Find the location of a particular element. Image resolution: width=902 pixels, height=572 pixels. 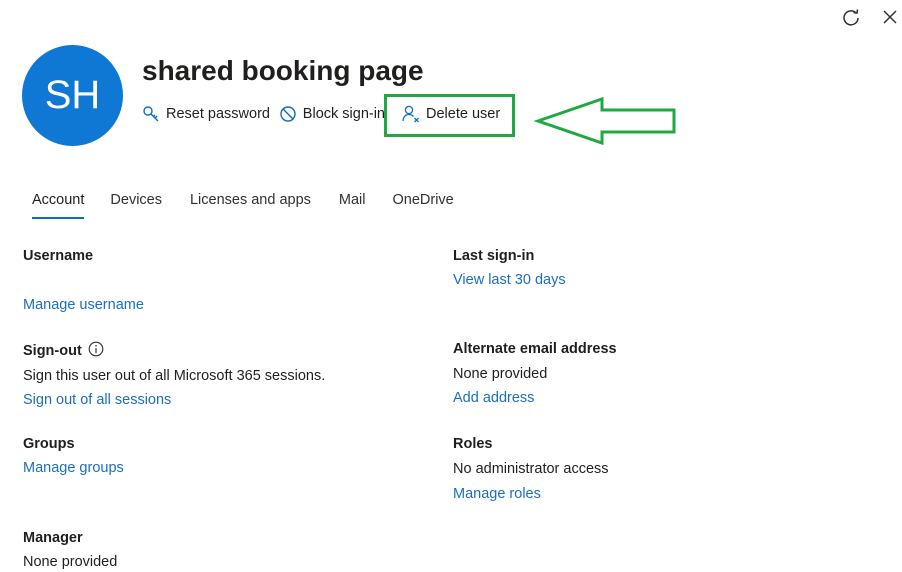

view-last-30-days-link: View last 30 days is located at coordinates (509, 280).